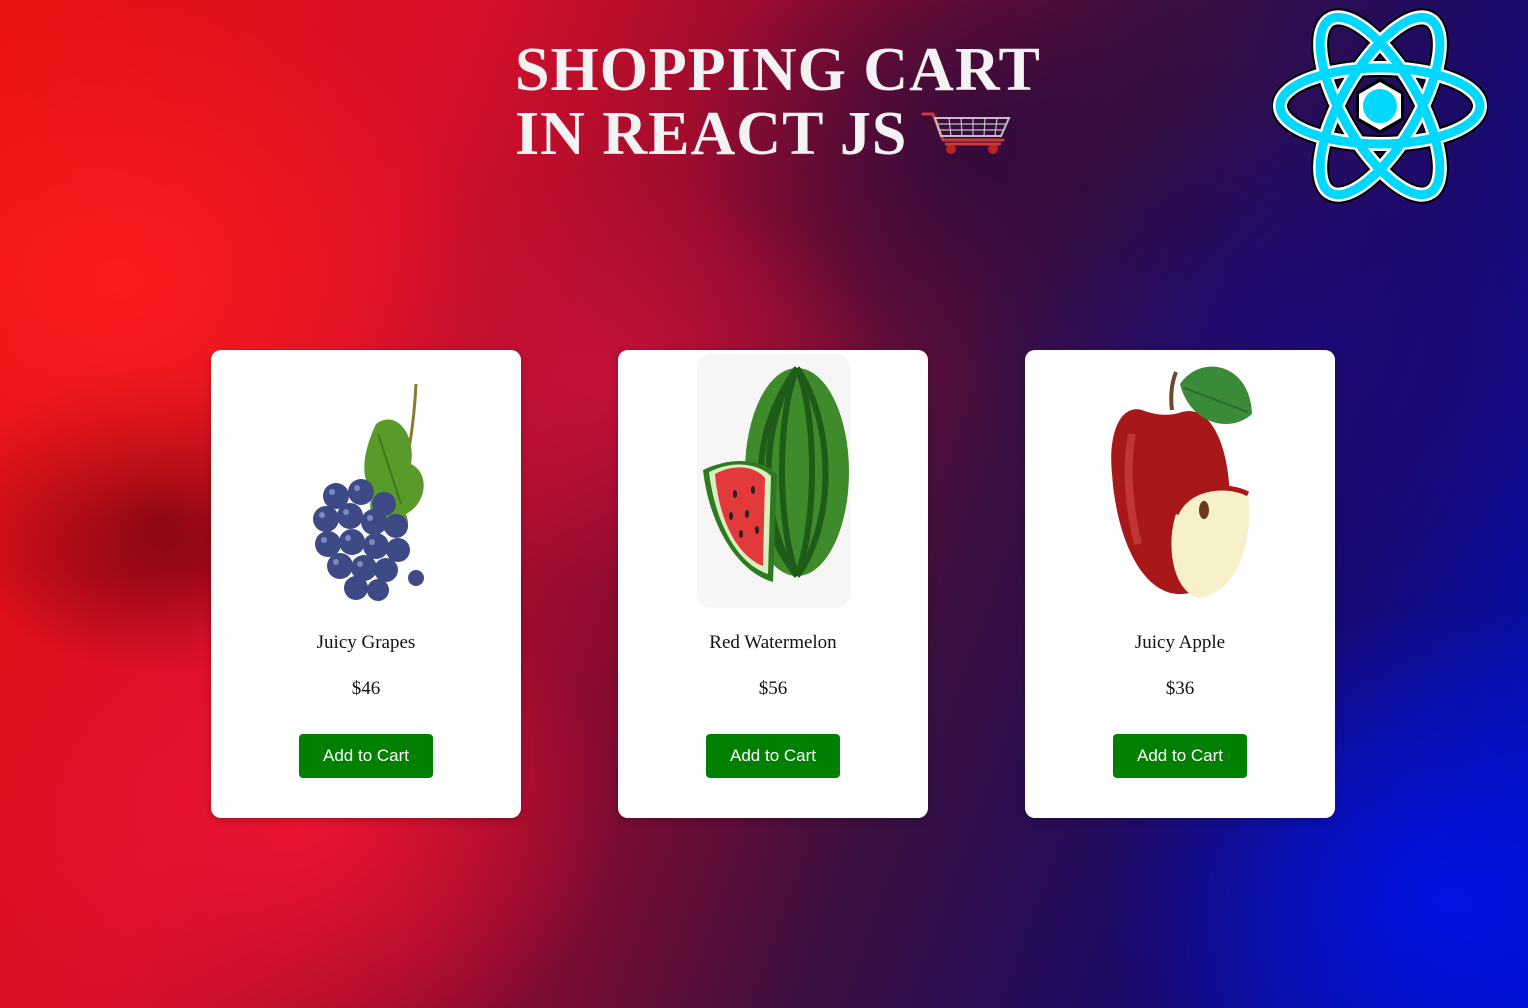  I want to click on watermelon-image, so click(773, 481).